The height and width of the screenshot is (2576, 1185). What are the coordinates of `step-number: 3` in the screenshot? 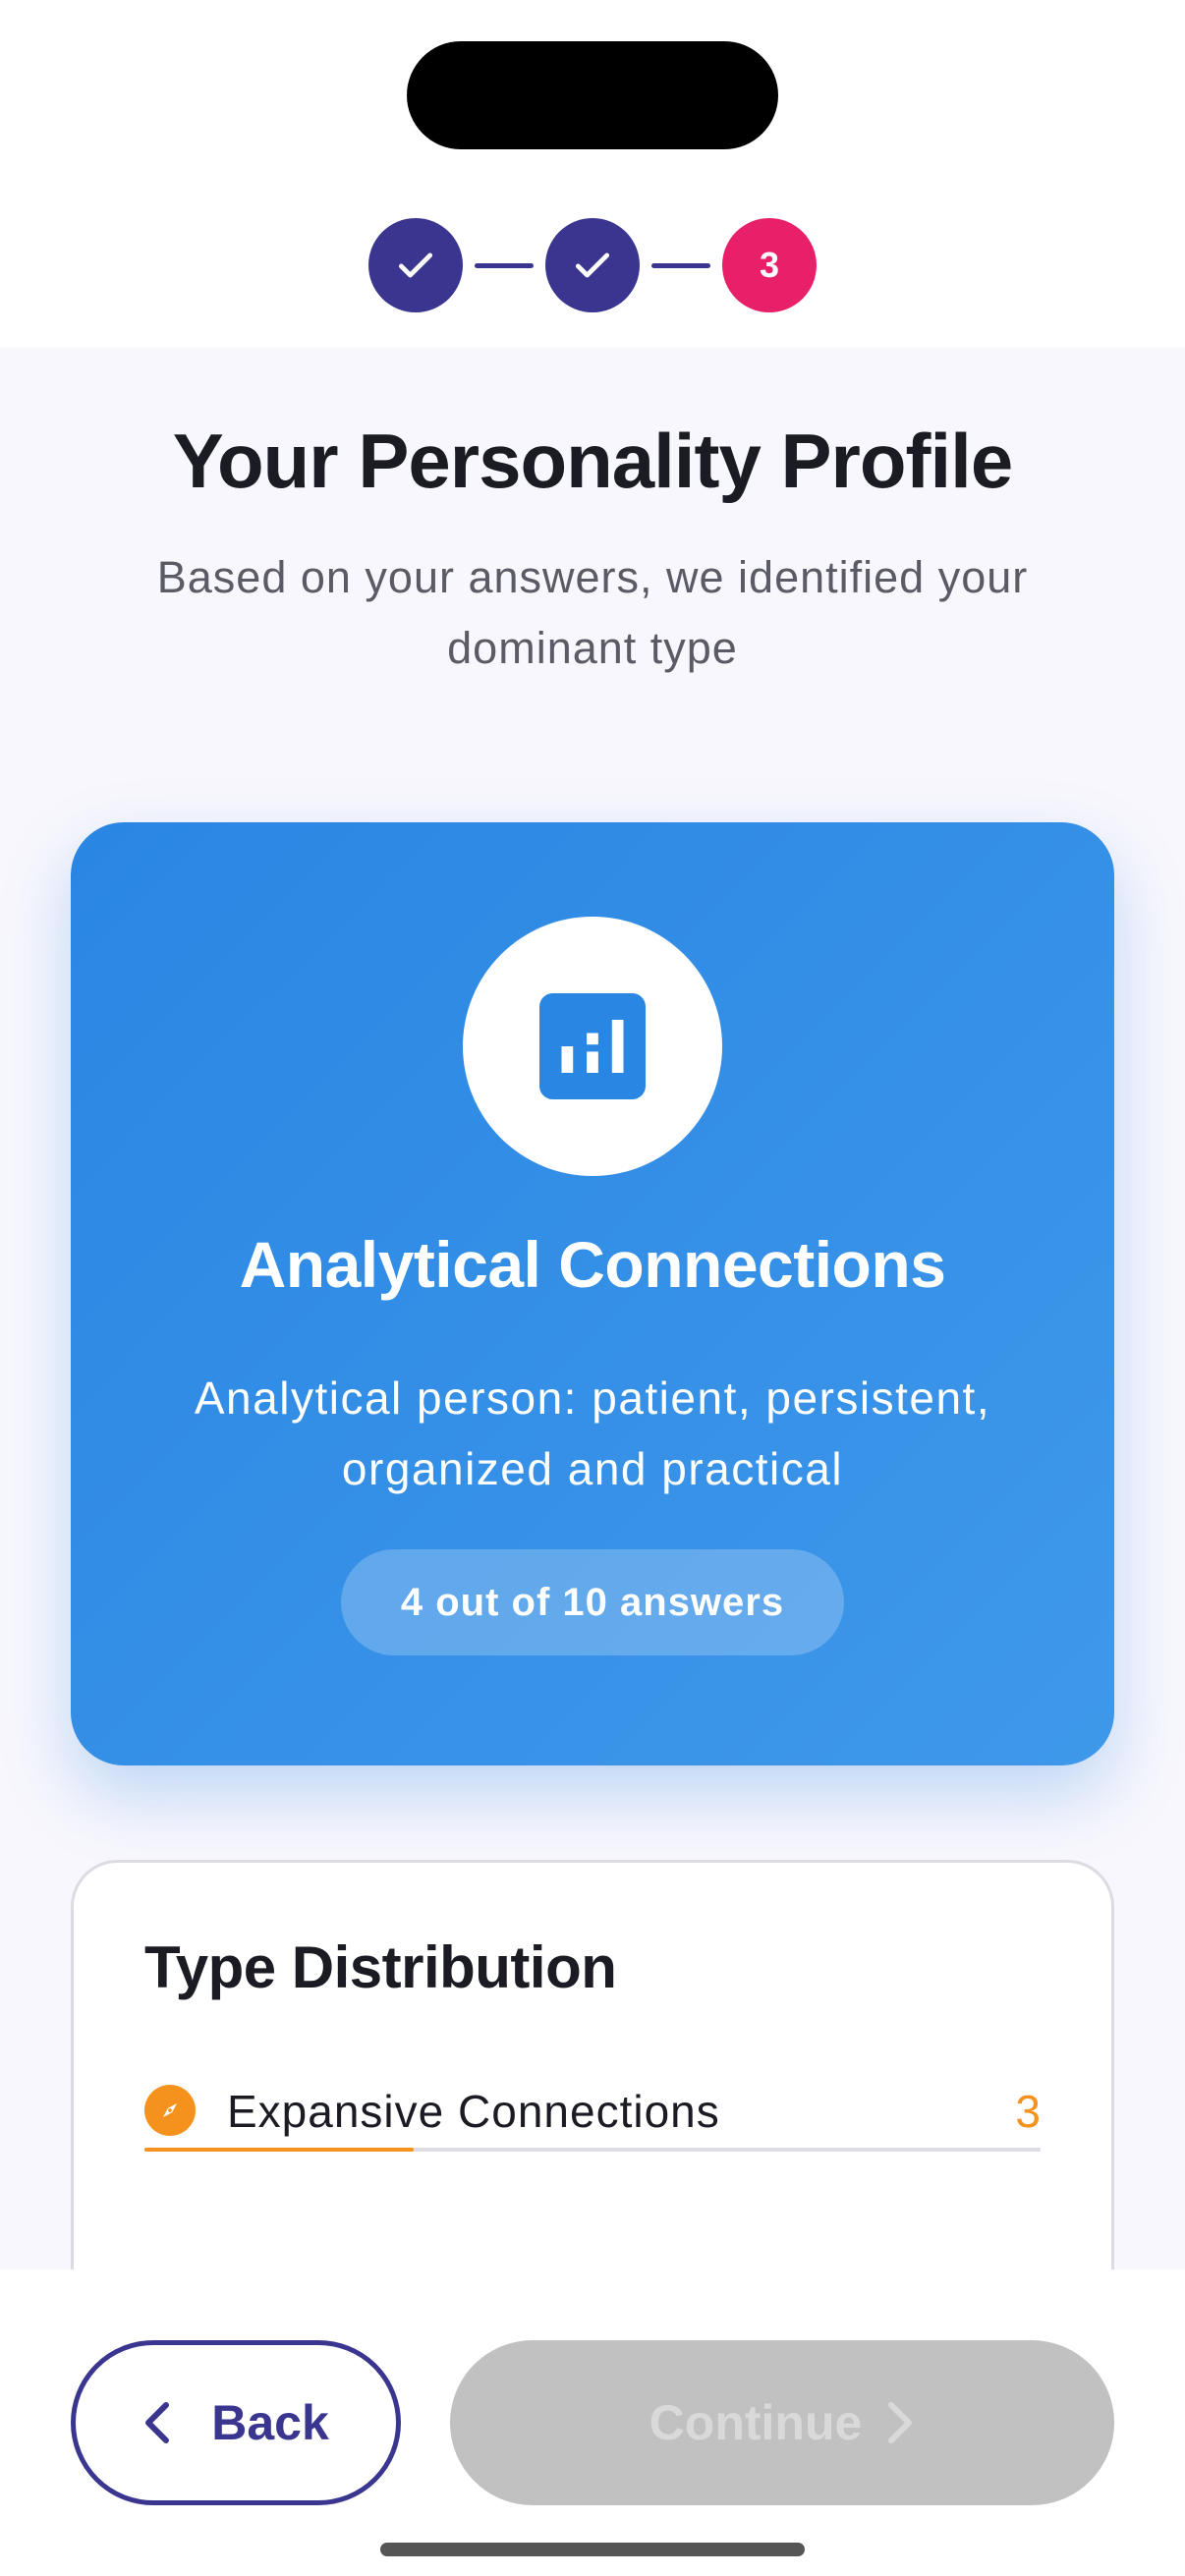 It's located at (770, 265).